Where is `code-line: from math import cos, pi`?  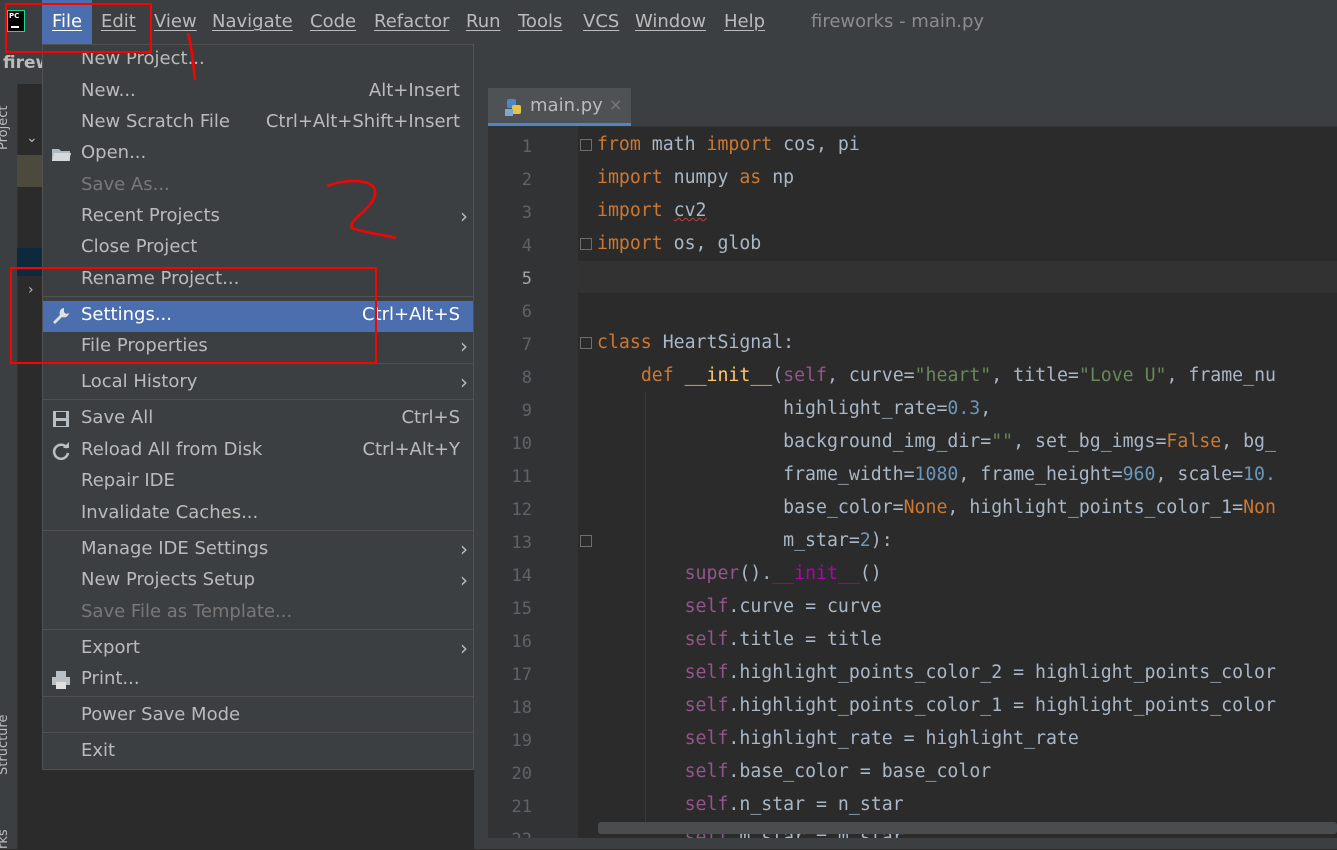 code-line: from math import cos, pi is located at coordinates (728, 144).